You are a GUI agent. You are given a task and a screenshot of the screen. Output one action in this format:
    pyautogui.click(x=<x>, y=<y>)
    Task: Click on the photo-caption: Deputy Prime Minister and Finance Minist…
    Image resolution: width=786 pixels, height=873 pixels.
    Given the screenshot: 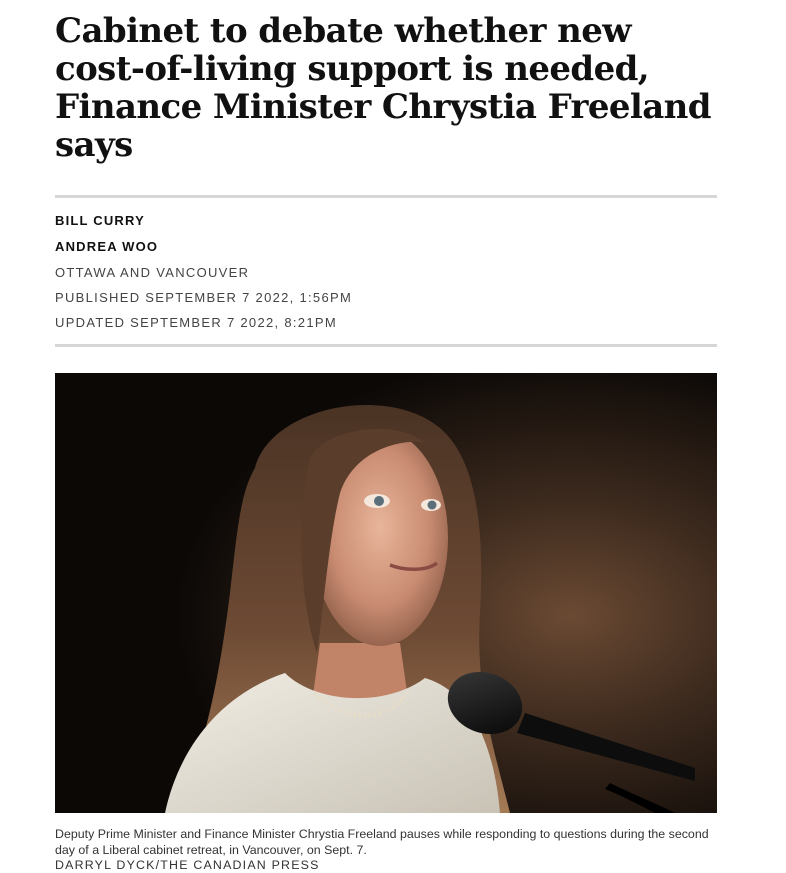 What is the action you would take?
    pyautogui.click(x=382, y=842)
    